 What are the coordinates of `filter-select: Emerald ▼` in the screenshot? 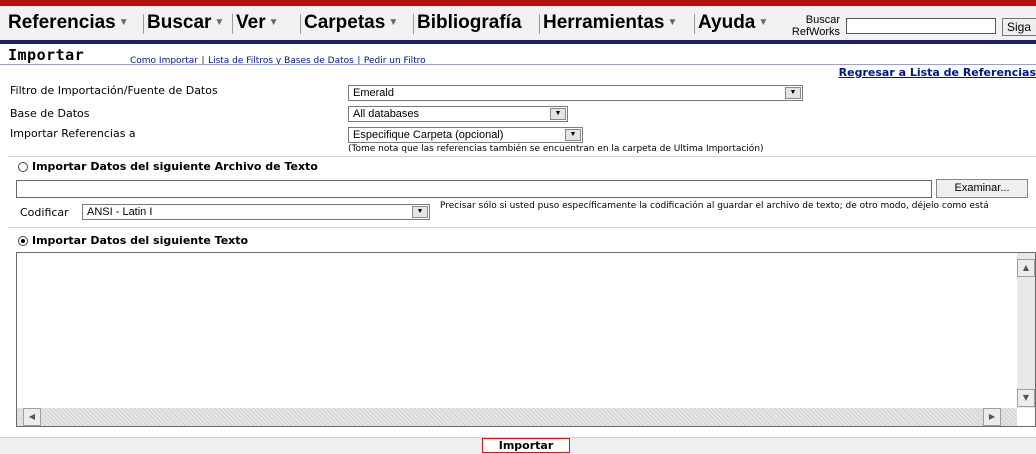 It's located at (575, 93).